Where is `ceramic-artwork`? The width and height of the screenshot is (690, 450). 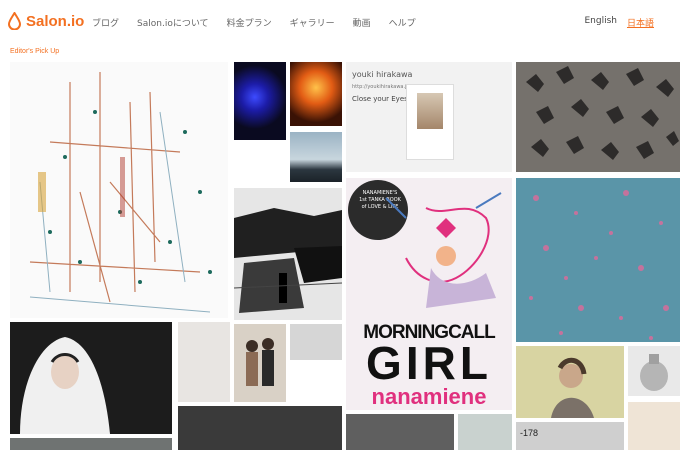
ceramic-artwork is located at coordinates (598, 117).